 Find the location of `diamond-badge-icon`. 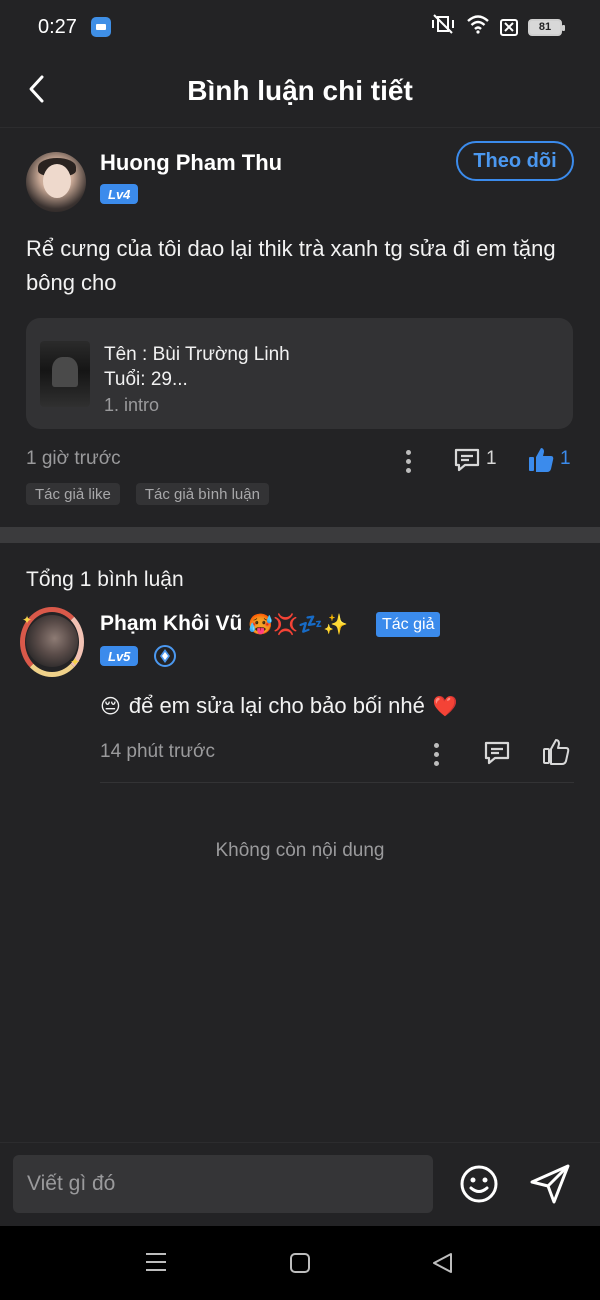

diamond-badge-icon is located at coordinates (165, 656).